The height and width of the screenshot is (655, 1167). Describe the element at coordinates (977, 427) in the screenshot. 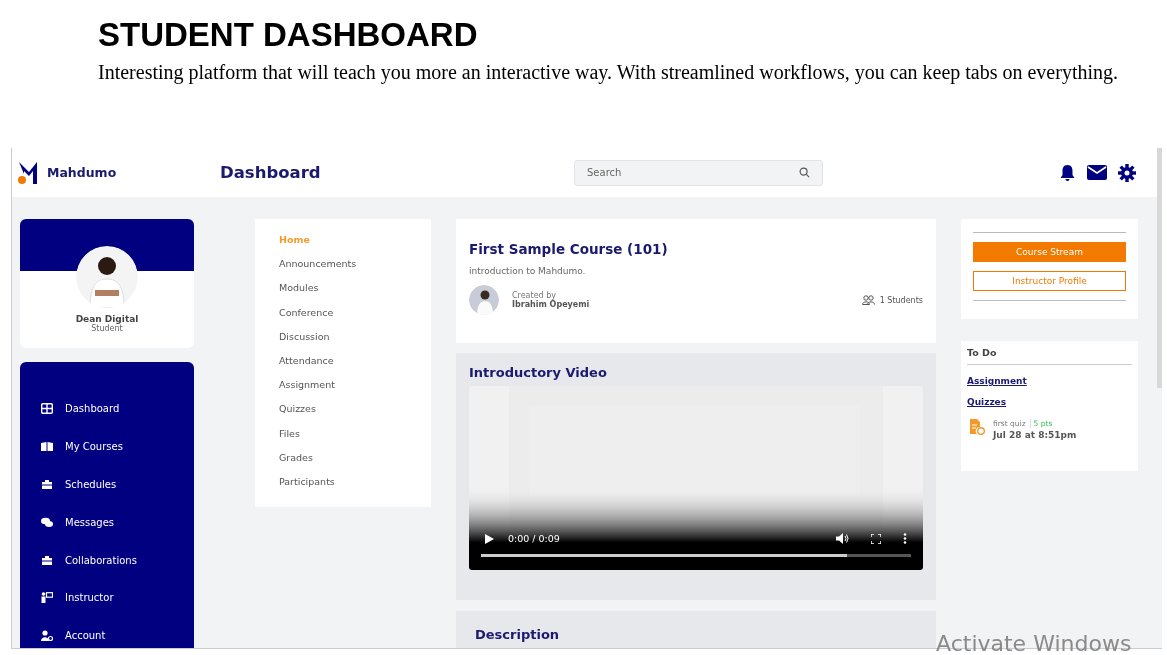

I see `quiz-icon` at that location.